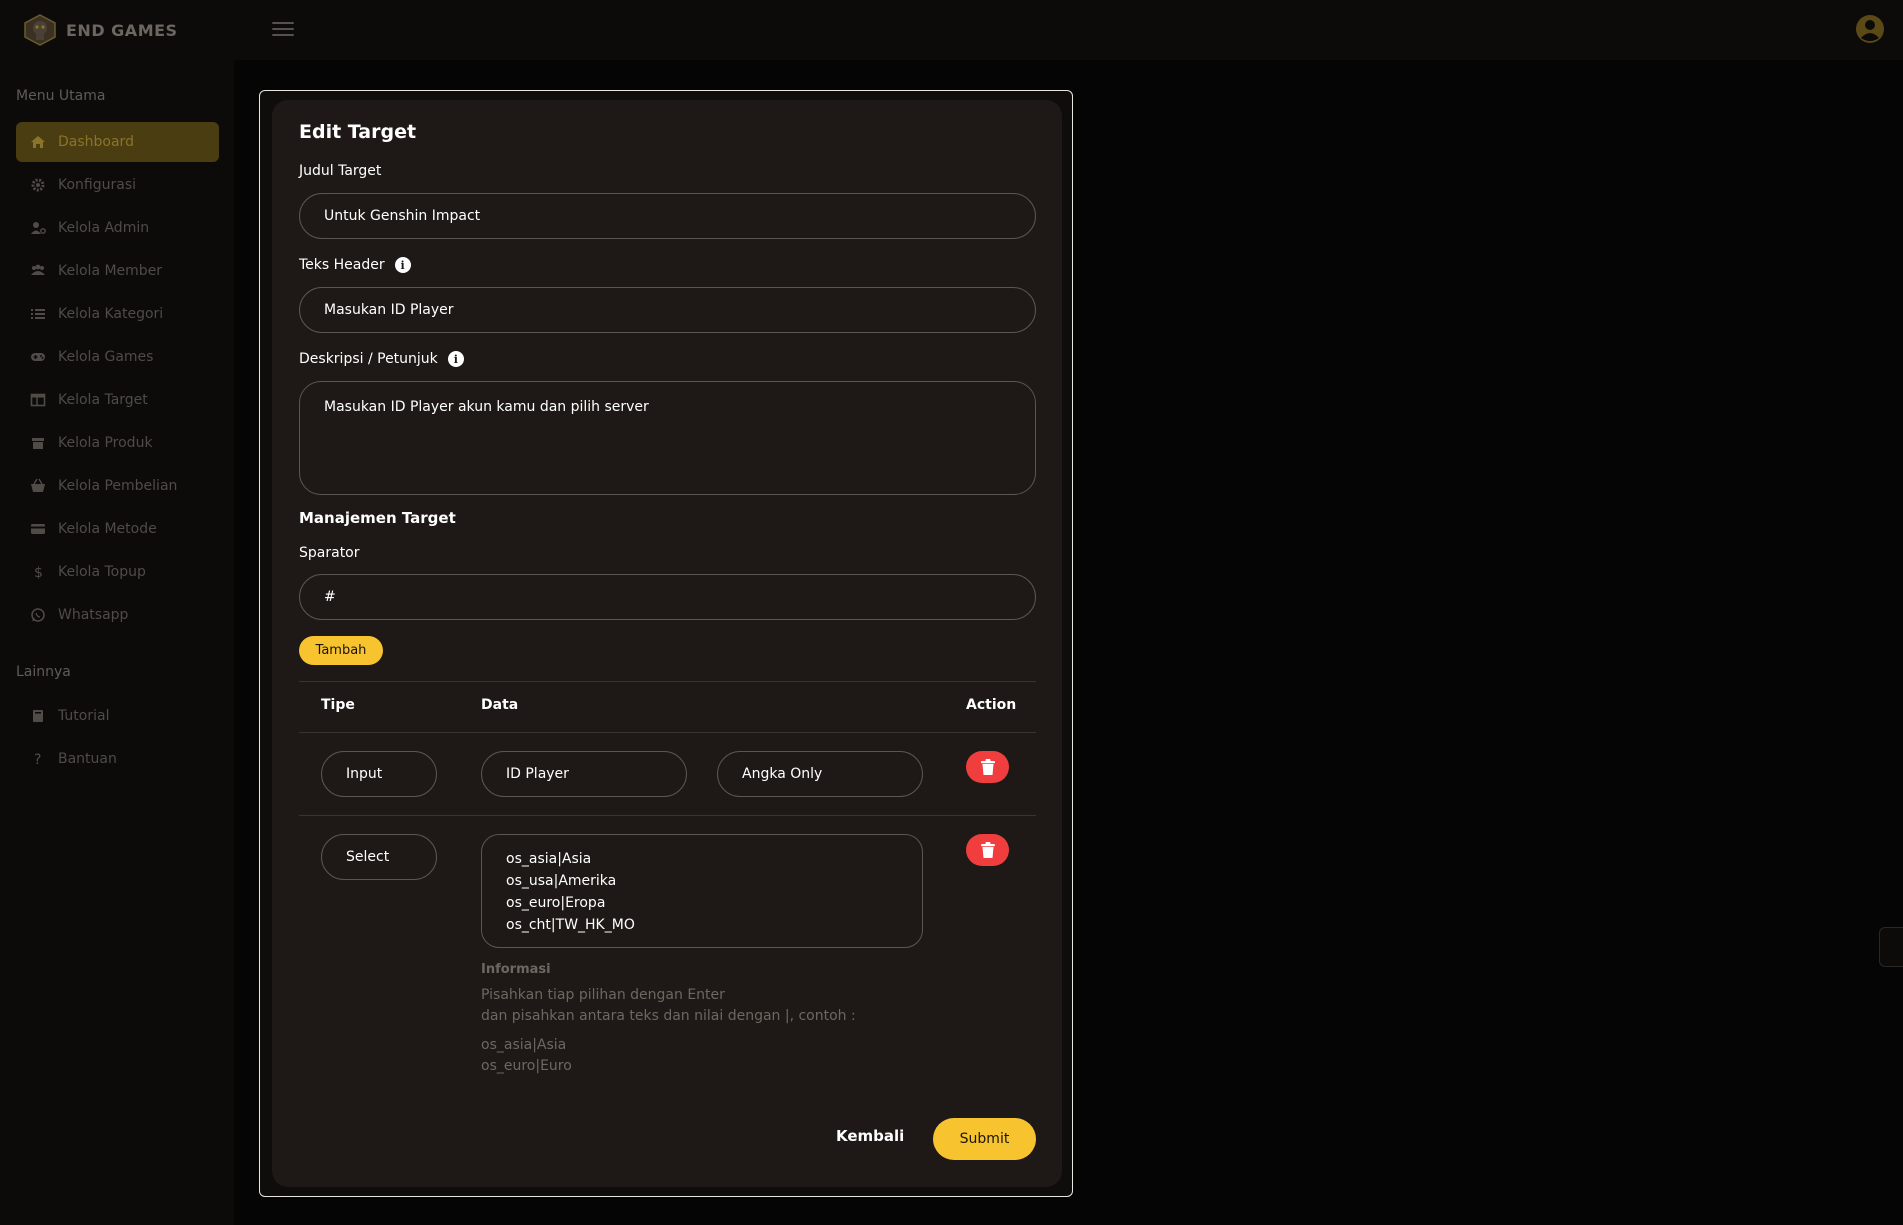  I want to click on sidebar-section-title: Lainnya, so click(43, 672).